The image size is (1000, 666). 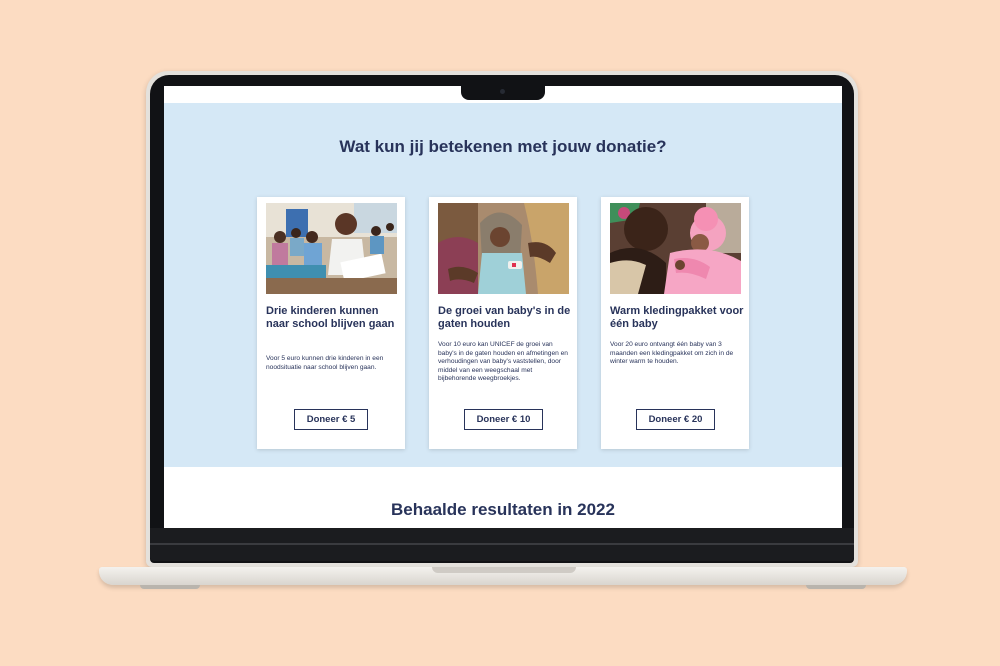 I want to click on card-title: Warm kledingpakket voor één baby, so click(x=677, y=317).